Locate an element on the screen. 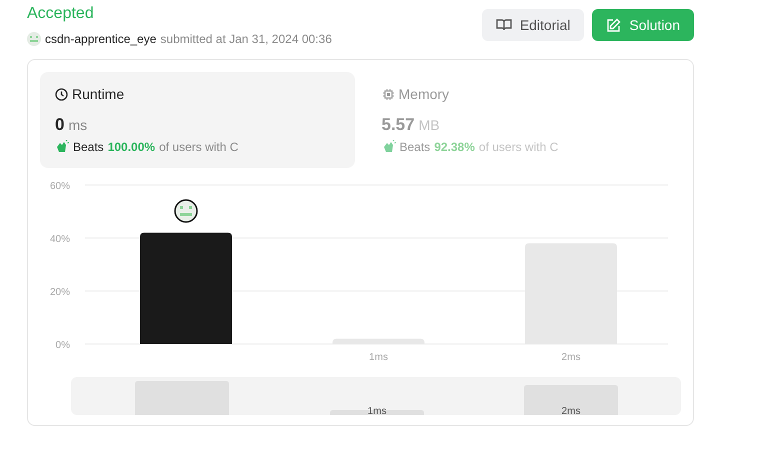 The height and width of the screenshot is (454, 769). username: csdn-apprentice_eye is located at coordinates (100, 39).